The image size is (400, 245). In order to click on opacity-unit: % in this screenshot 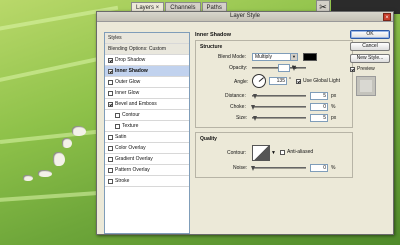, I will do `click(294, 68)`.